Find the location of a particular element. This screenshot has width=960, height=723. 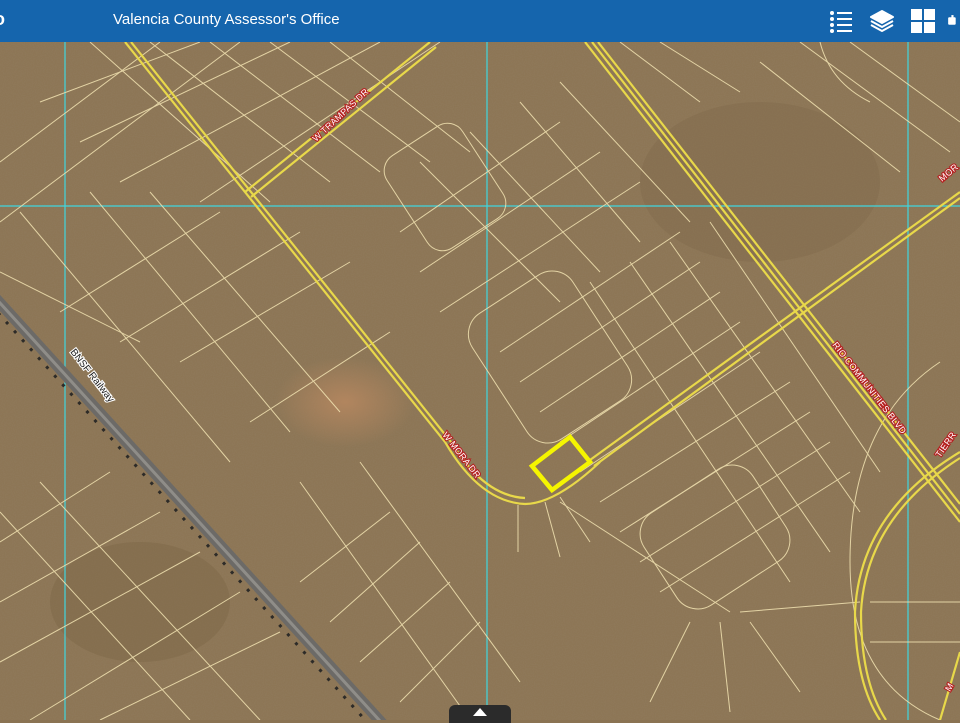

page-title: Valencia County Assessor's Office is located at coordinates (226, 19).